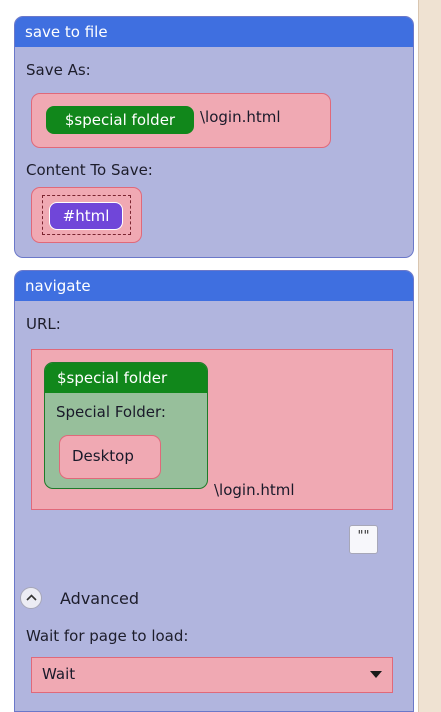 This screenshot has width=441, height=712. Describe the element at coordinates (103, 456) in the screenshot. I see `special-folder-value: Desktop` at that location.